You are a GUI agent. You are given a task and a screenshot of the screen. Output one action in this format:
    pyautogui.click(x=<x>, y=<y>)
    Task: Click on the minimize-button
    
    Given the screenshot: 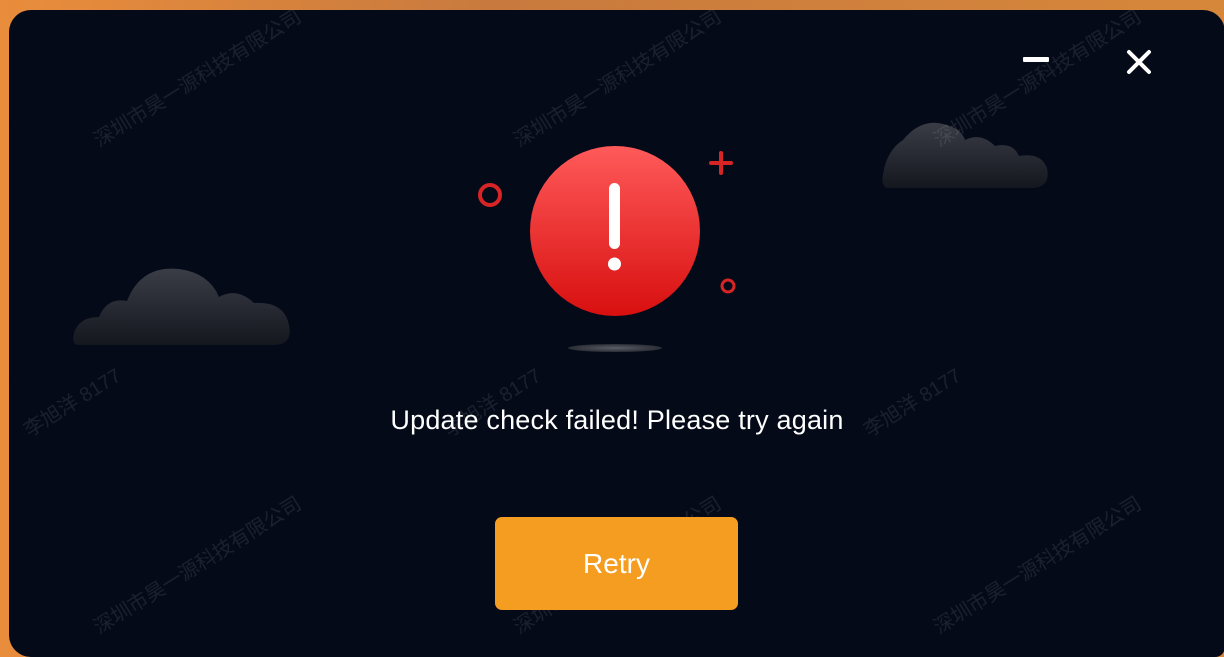 What is the action you would take?
    pyautogui.click(x=1039, y=61)
    